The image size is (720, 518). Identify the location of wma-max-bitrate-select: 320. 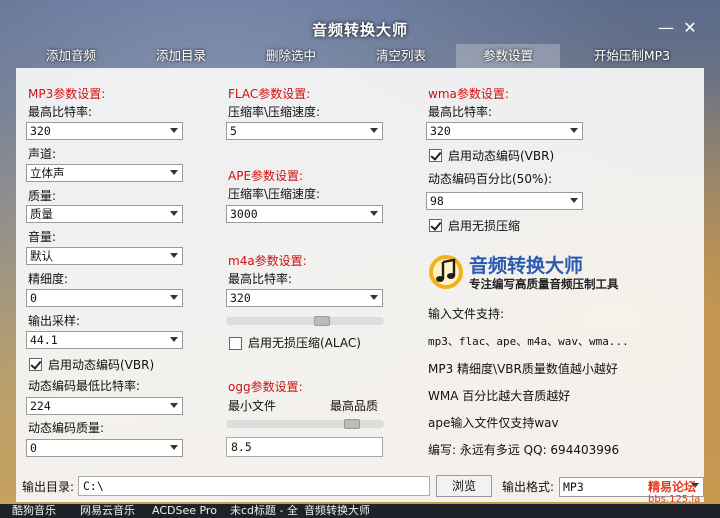
(504, 131).